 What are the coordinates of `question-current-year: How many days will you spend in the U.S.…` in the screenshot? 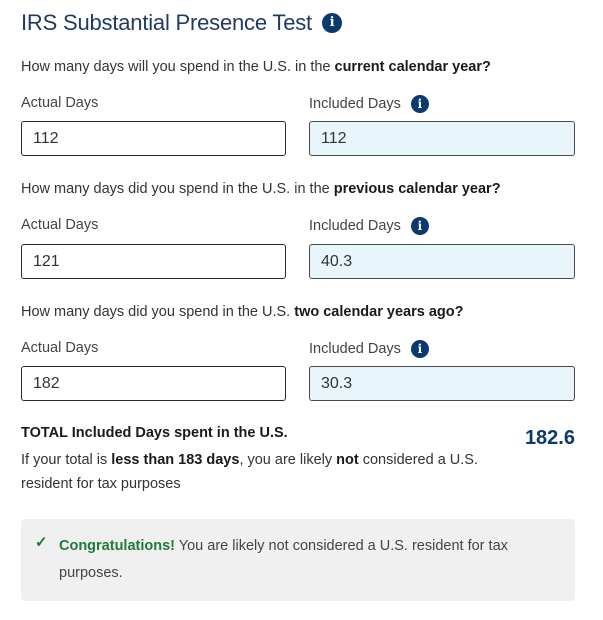 It's located at (256, 67).